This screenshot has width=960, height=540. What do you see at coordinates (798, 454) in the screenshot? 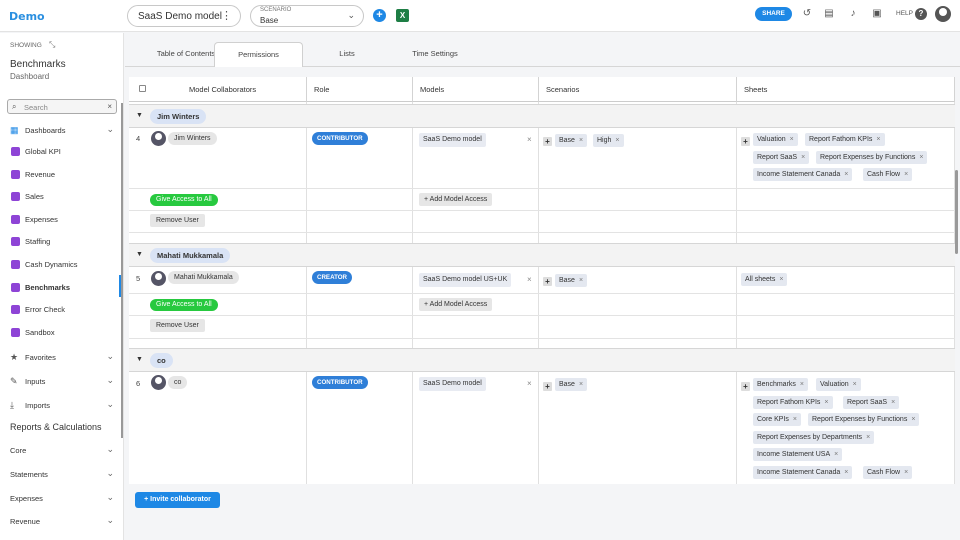
I see `sheet-chip: Income Statement USA ×` at bounding box center [798, 454].